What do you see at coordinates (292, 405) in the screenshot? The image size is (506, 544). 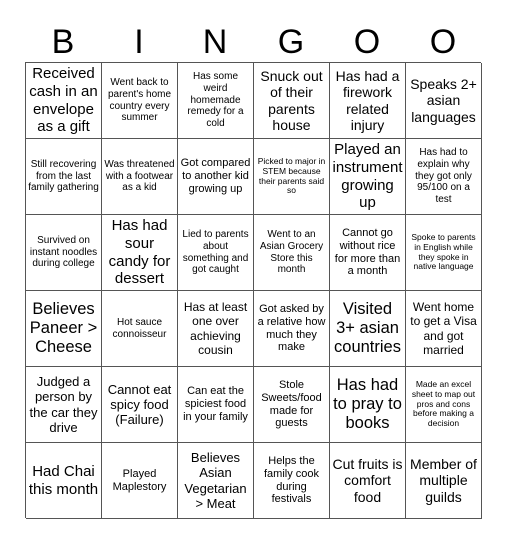 I see `bingo-cell: Stole Sweets/food made for guests` at bounding box center [292, 405].